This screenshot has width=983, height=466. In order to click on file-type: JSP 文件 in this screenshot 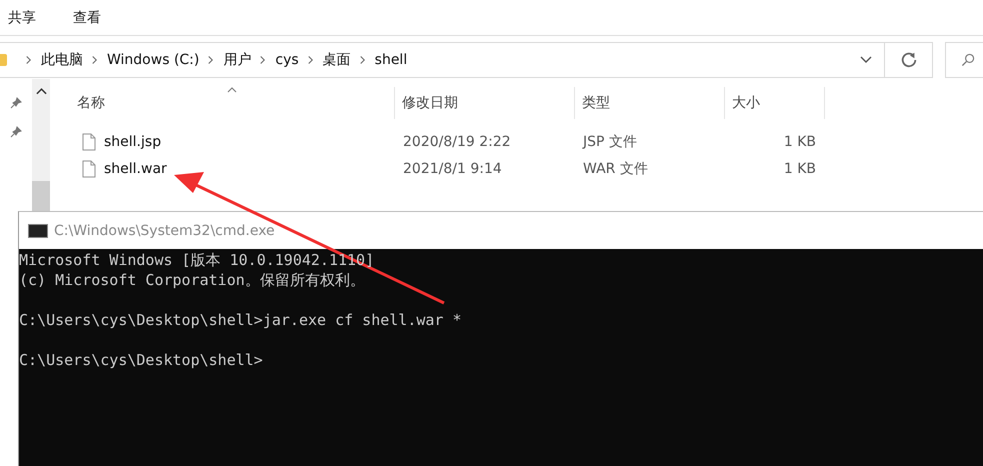, I will do `click(610, 141)`.